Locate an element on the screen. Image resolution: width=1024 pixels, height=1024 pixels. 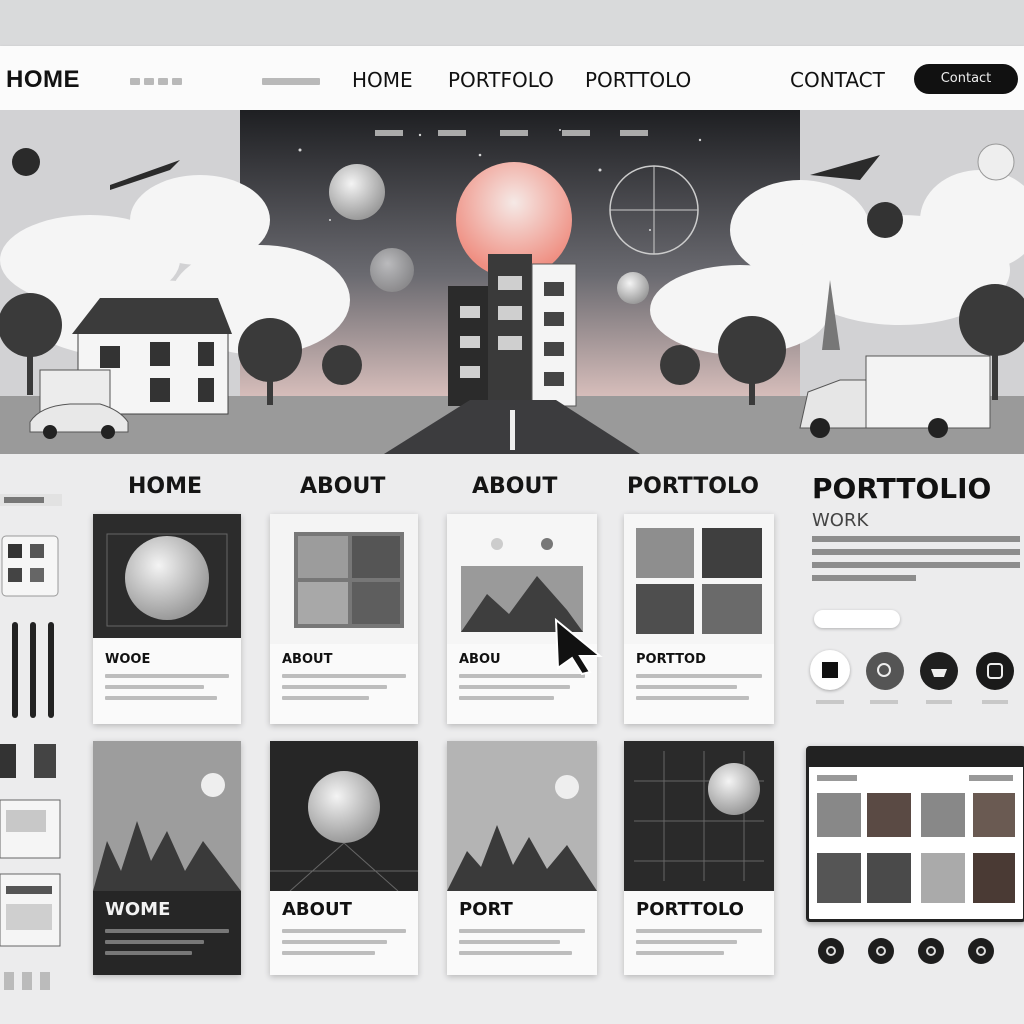
card-about-3: ABOUT is located at coordinates (344, 858).